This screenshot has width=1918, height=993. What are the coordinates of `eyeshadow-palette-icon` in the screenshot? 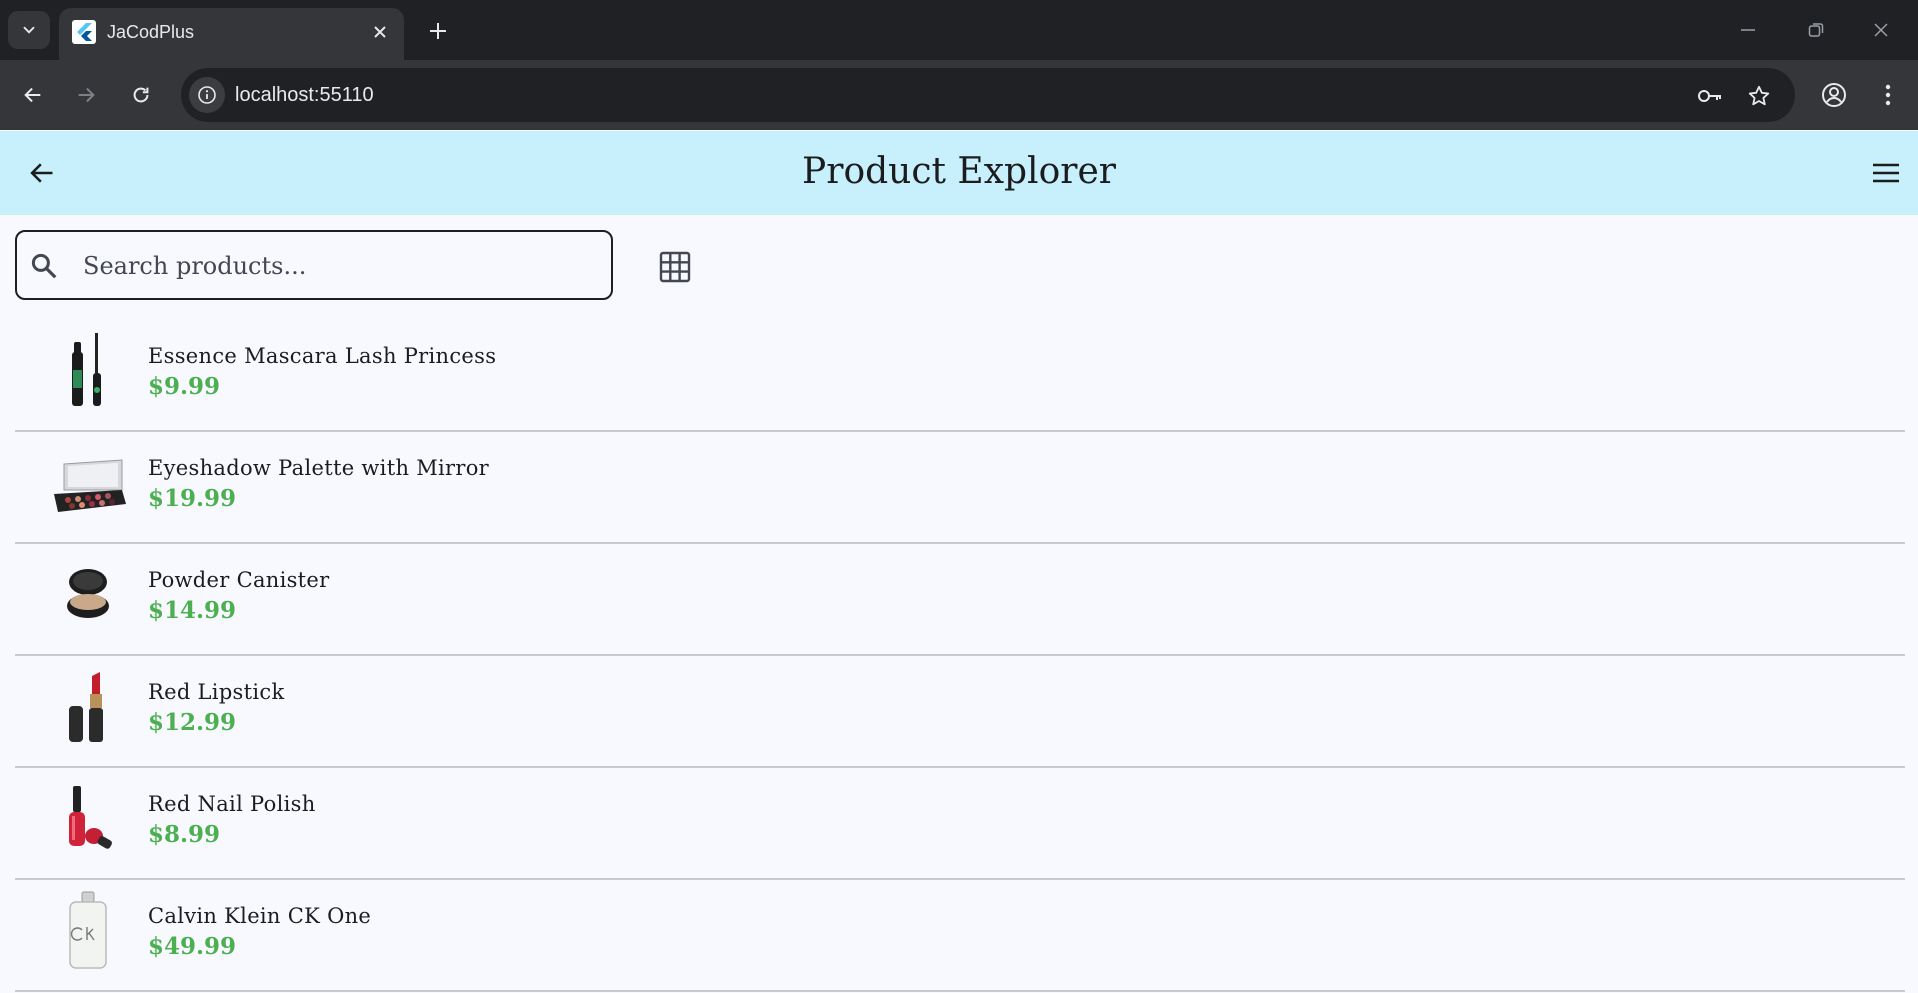 It's located at (90, 485).